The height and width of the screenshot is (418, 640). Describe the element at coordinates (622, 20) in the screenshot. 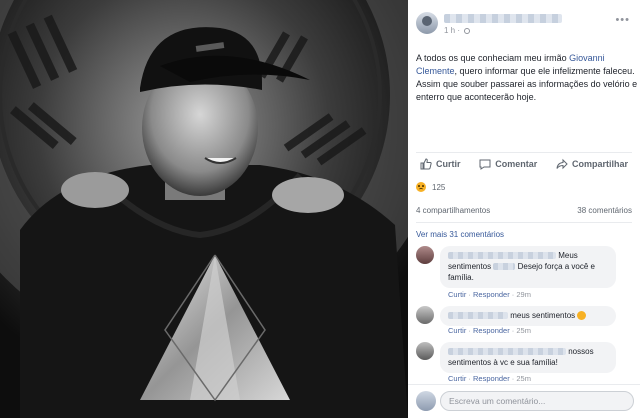

I see `more-options-icon: •••` at that location.